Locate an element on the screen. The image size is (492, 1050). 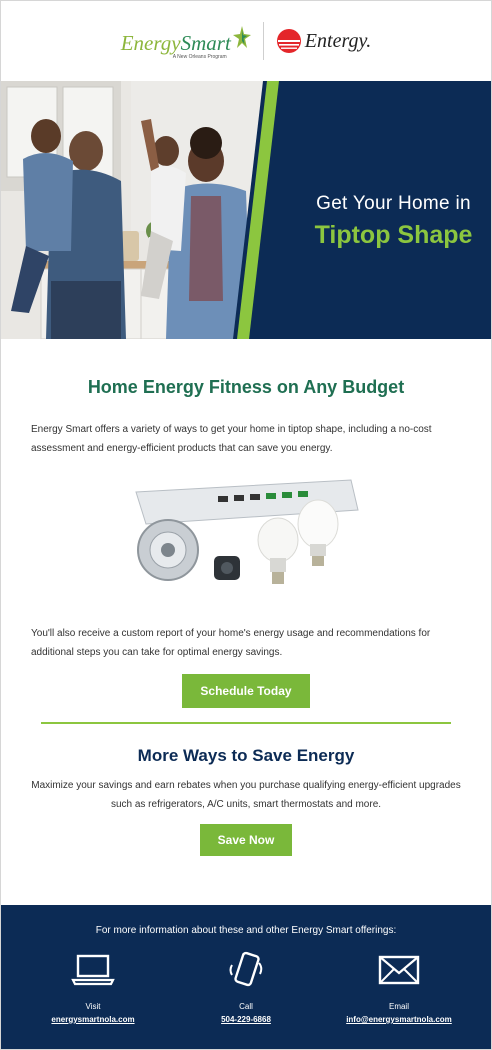
contact-call-label: Call is located at coordinates (246, 1006).